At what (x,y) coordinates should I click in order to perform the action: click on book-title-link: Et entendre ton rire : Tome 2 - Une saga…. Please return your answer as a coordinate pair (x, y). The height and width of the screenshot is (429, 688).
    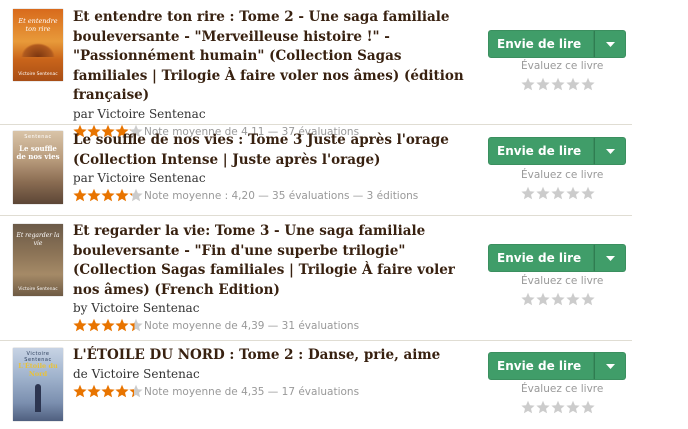
    Looking at the image, I should click on (275, 57).